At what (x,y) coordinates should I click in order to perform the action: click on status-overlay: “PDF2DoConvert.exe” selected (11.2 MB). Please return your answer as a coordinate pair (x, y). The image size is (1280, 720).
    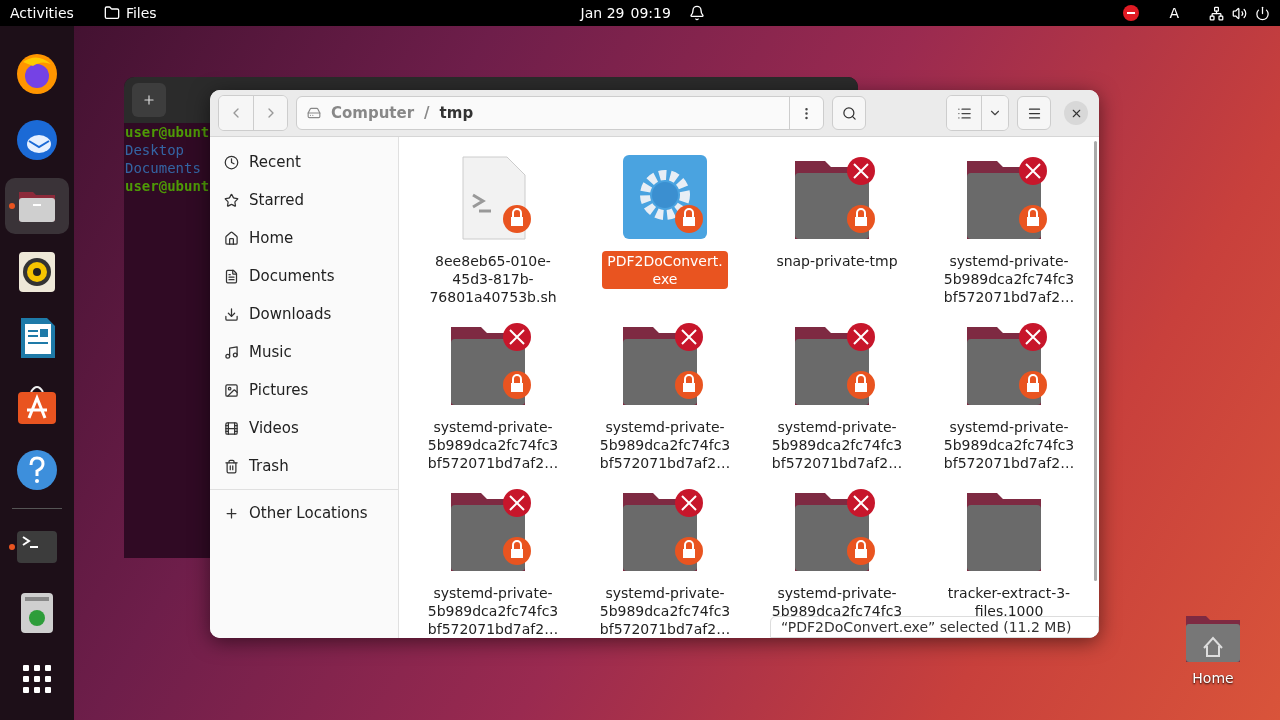
    Looking at the image, I should click on (934, 627).